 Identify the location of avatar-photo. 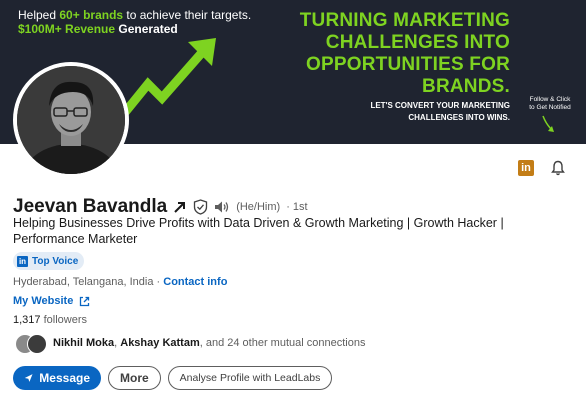
(71, 120).